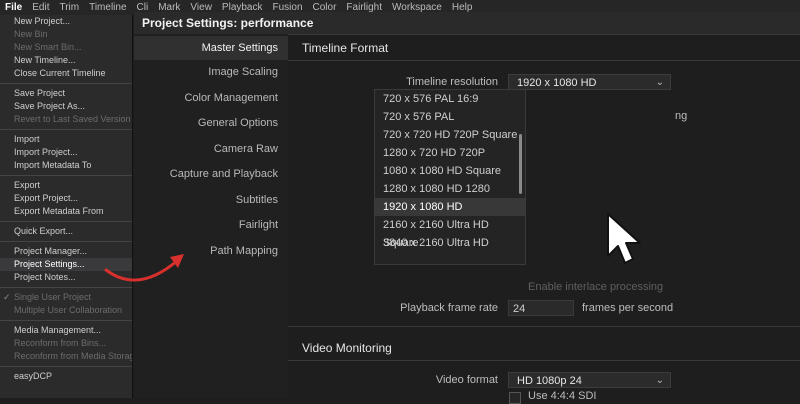  I want to click on file-menu-item: Import, so click(66, 139).